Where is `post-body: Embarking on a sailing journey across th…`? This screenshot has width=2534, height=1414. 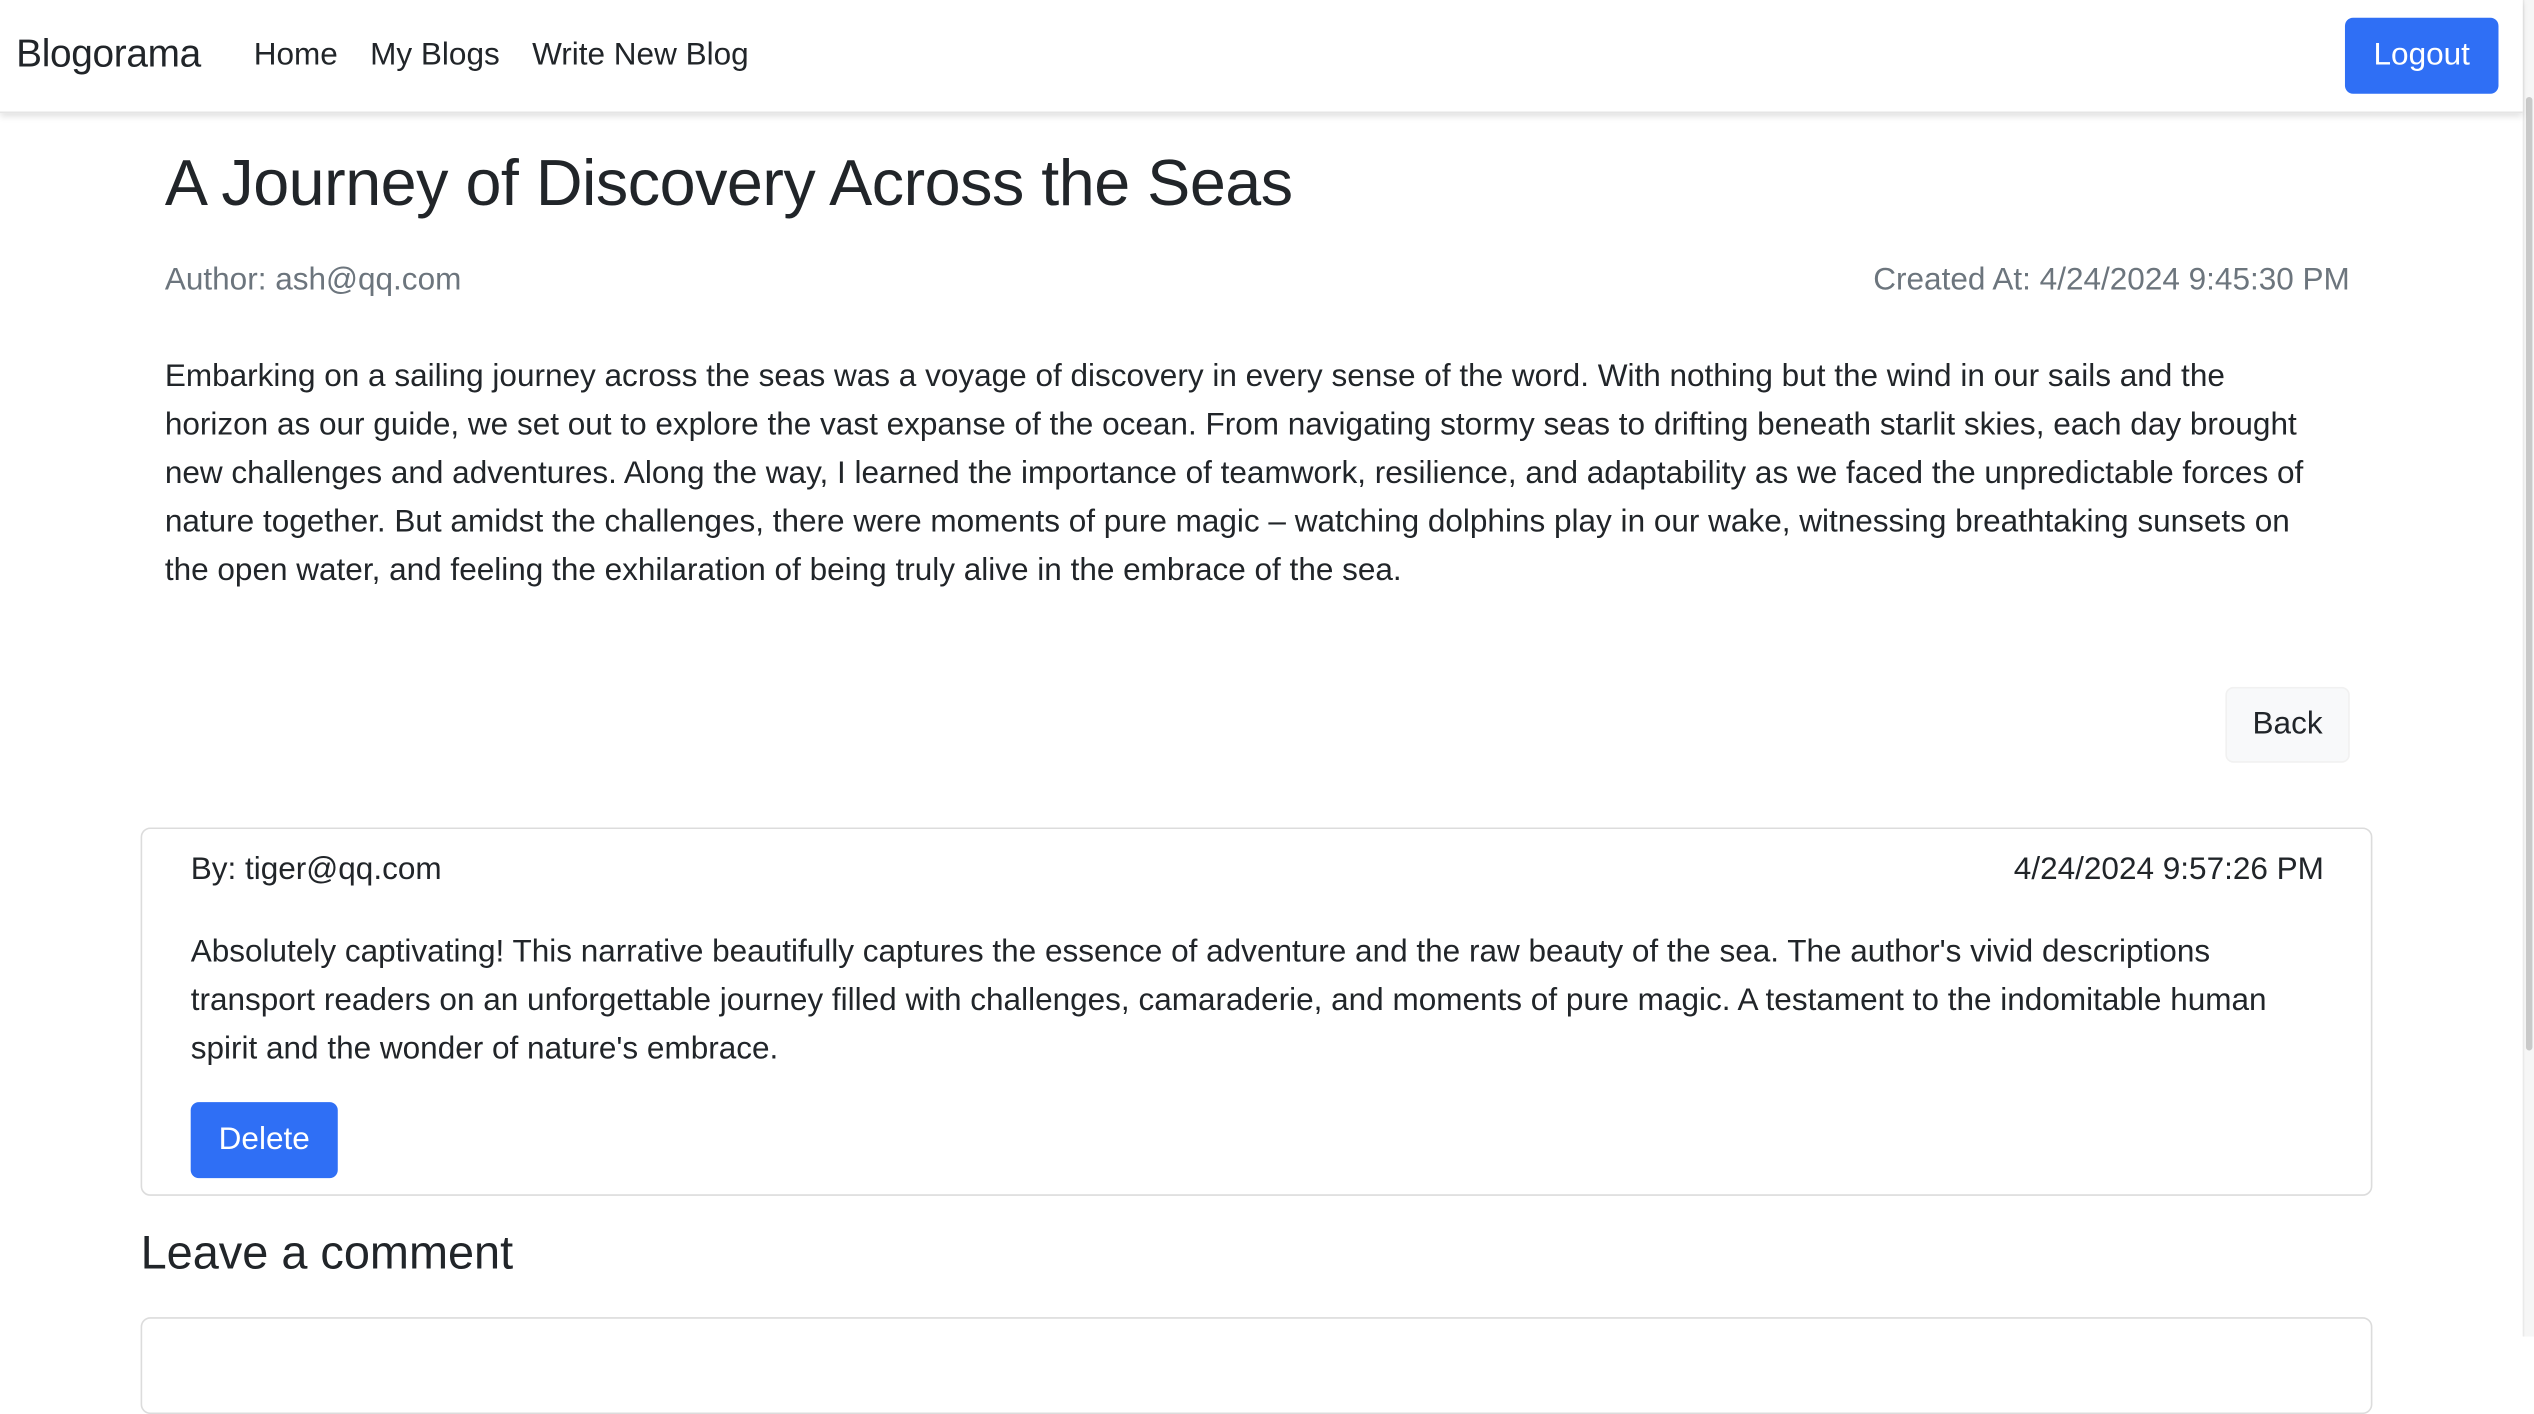
post-body: Embarking on a sailing journey across th… is located at coordinates (1234, 473).